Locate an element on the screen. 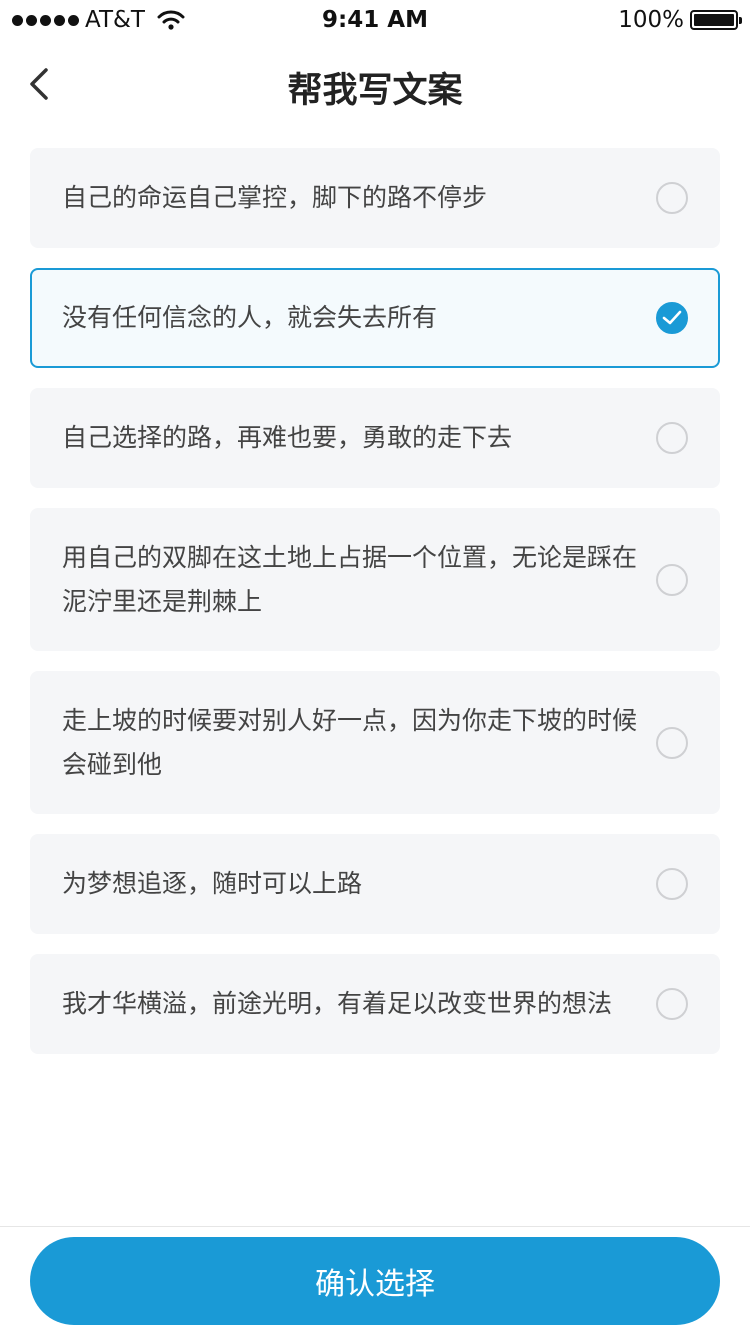 Image resolution: width=750 pixels, height=1334 pixels. footer-bar: 确认选择 is located at coordinates (375, 1280).